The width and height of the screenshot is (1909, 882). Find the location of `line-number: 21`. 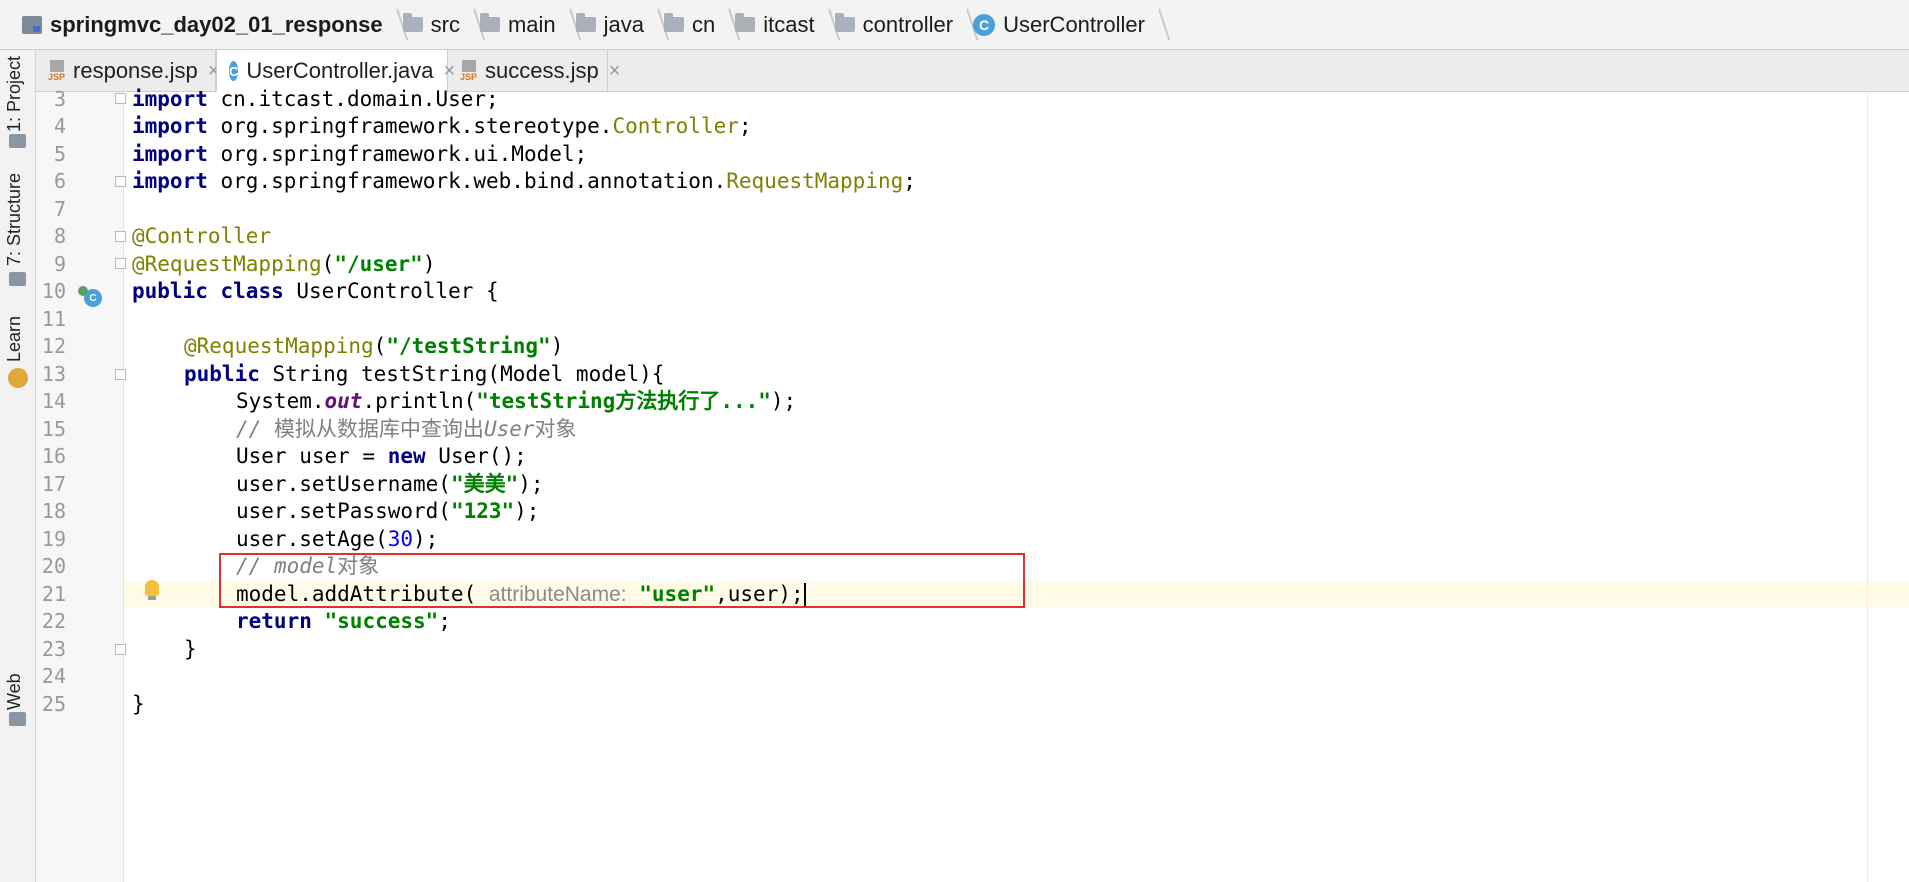

line-number: 21 is located at coordinates (53, 594).